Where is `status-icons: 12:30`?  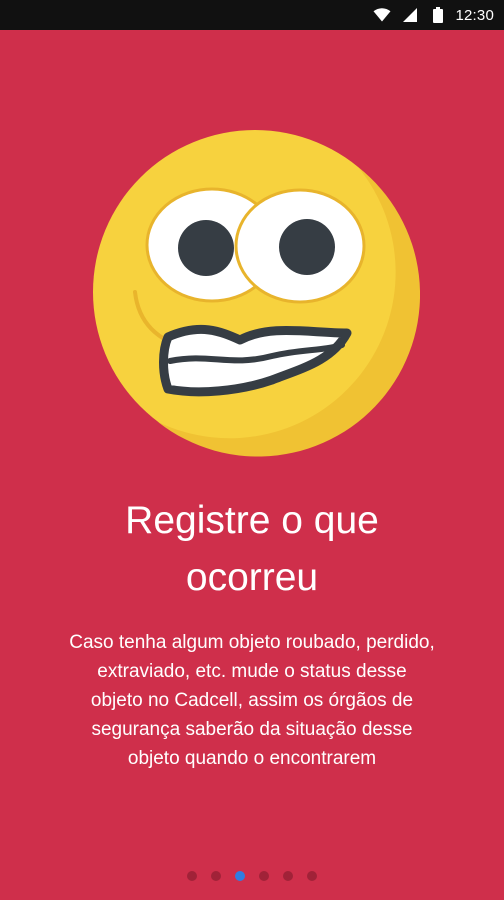 status-icons: 12:30 is located at coordinates (433, 15).